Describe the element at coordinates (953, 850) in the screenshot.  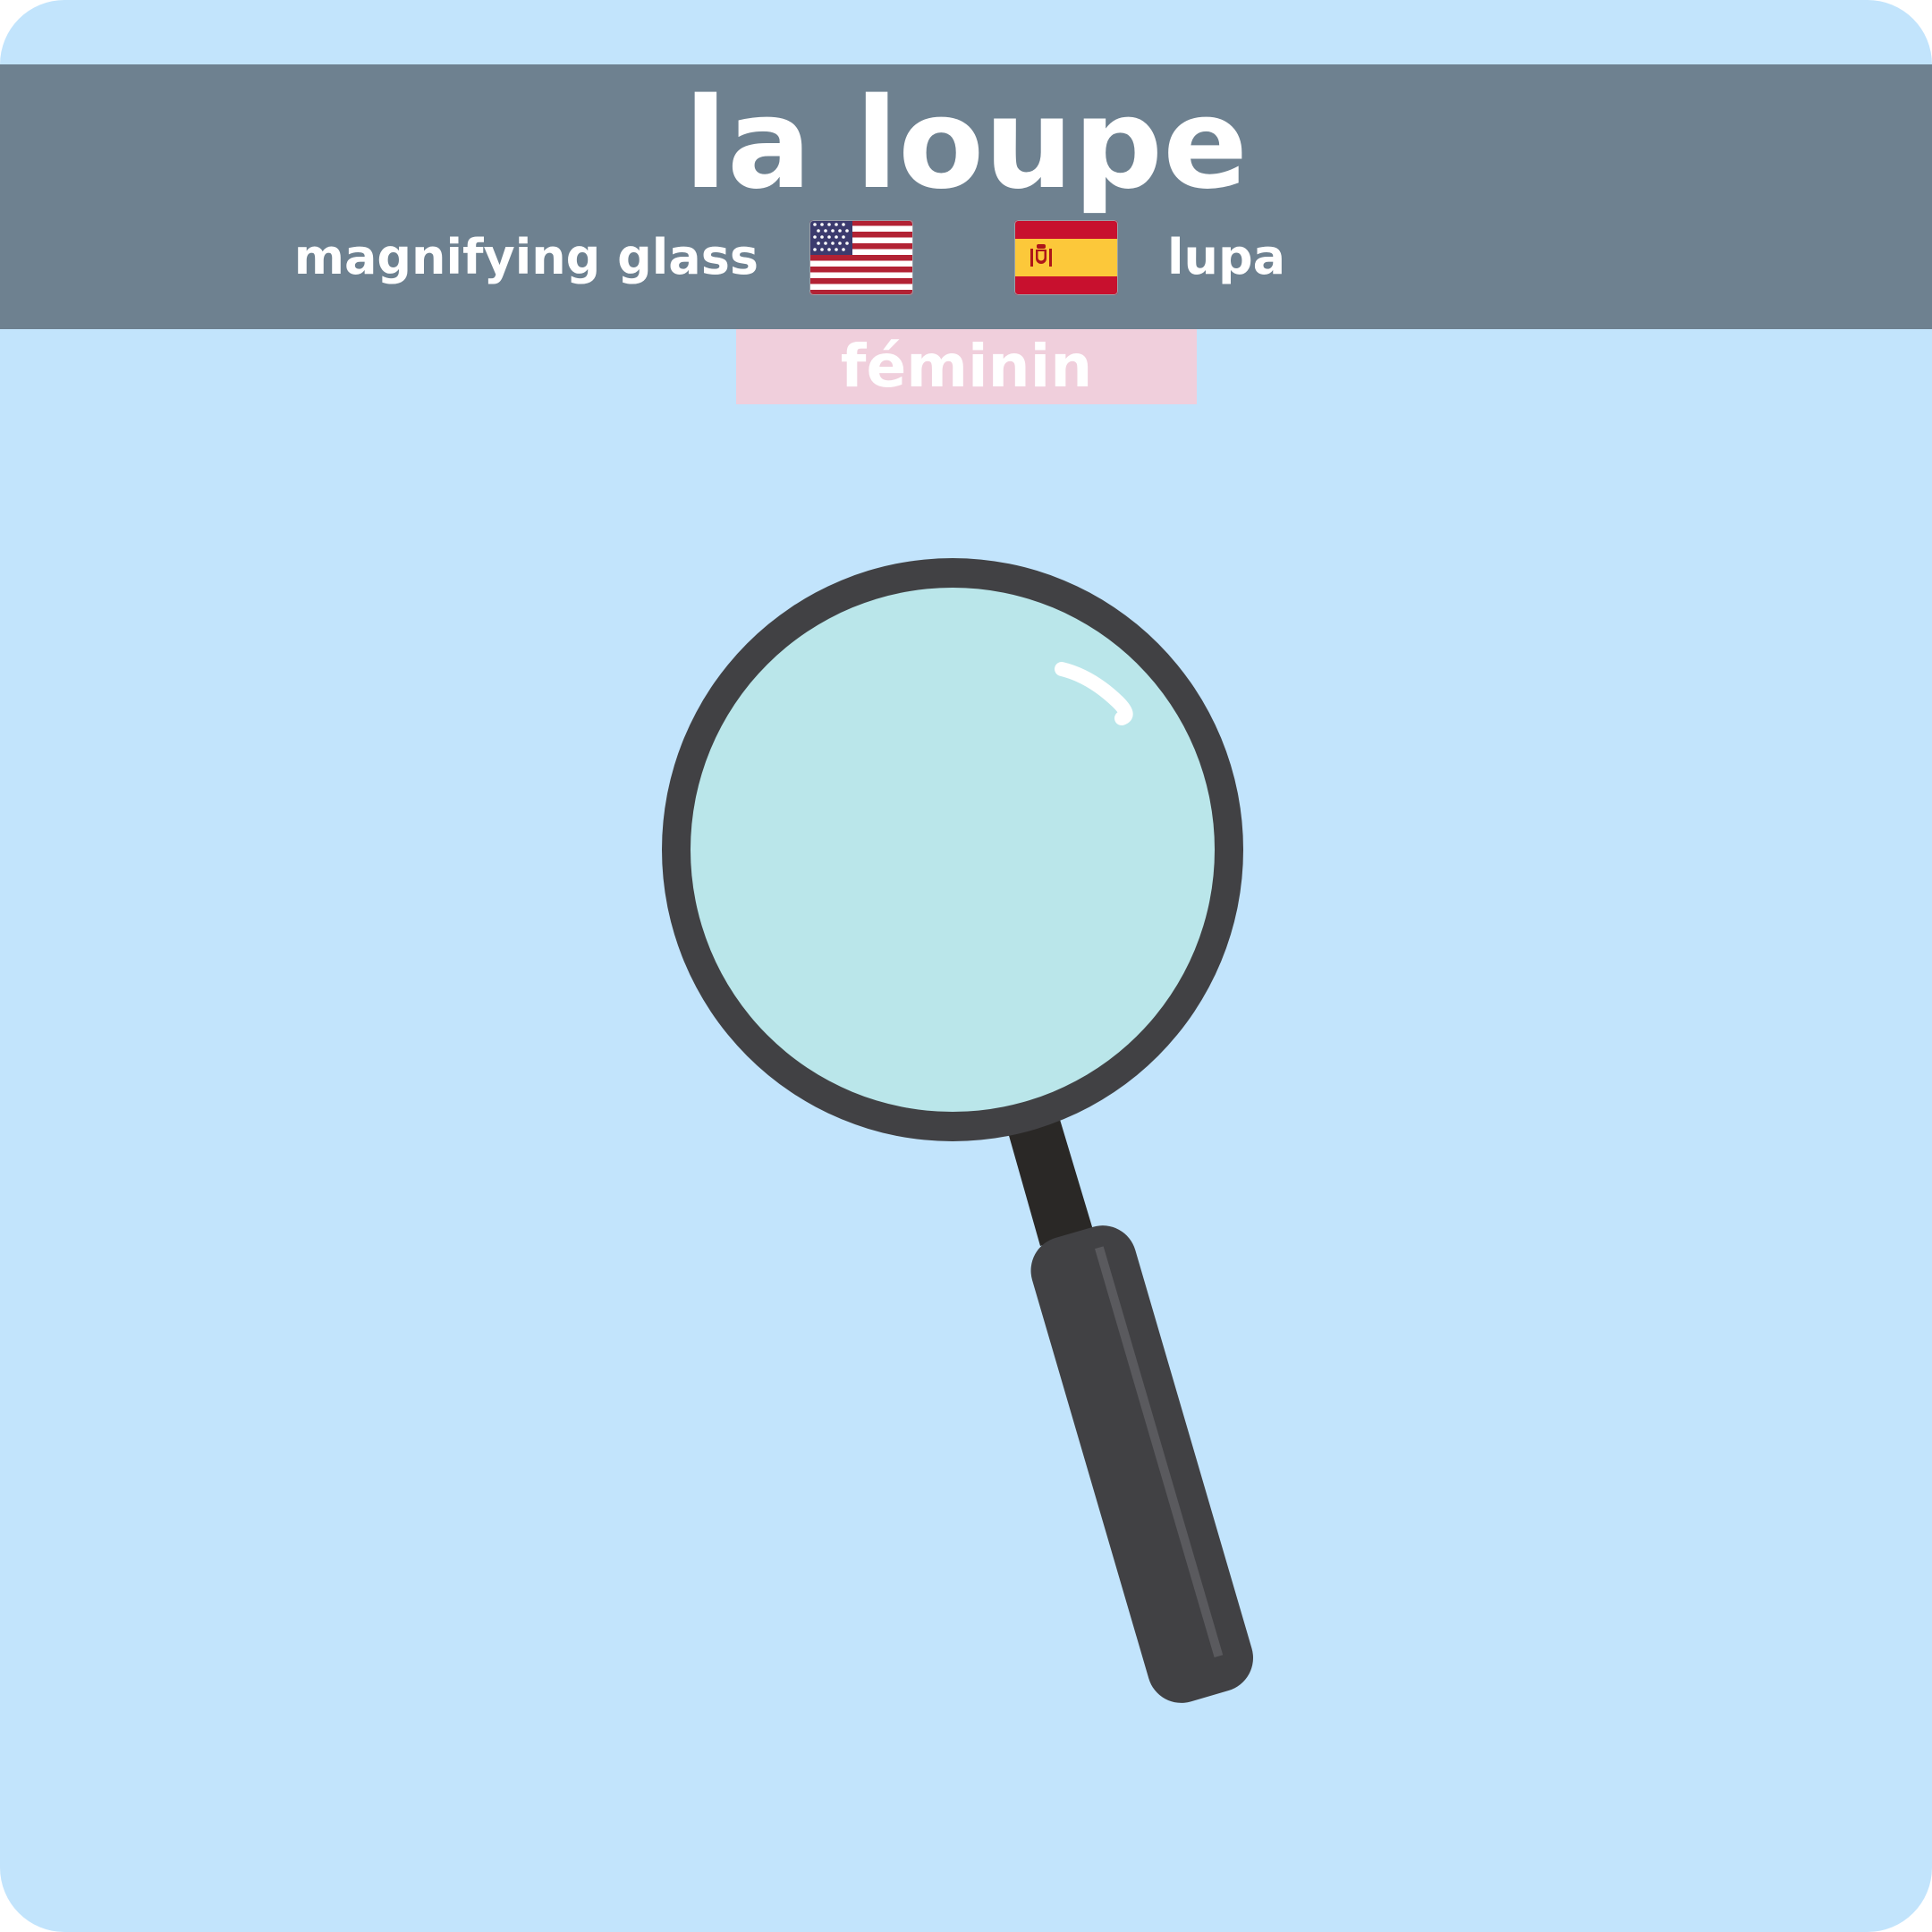
I see `magnifying-glass-lens` at that location.